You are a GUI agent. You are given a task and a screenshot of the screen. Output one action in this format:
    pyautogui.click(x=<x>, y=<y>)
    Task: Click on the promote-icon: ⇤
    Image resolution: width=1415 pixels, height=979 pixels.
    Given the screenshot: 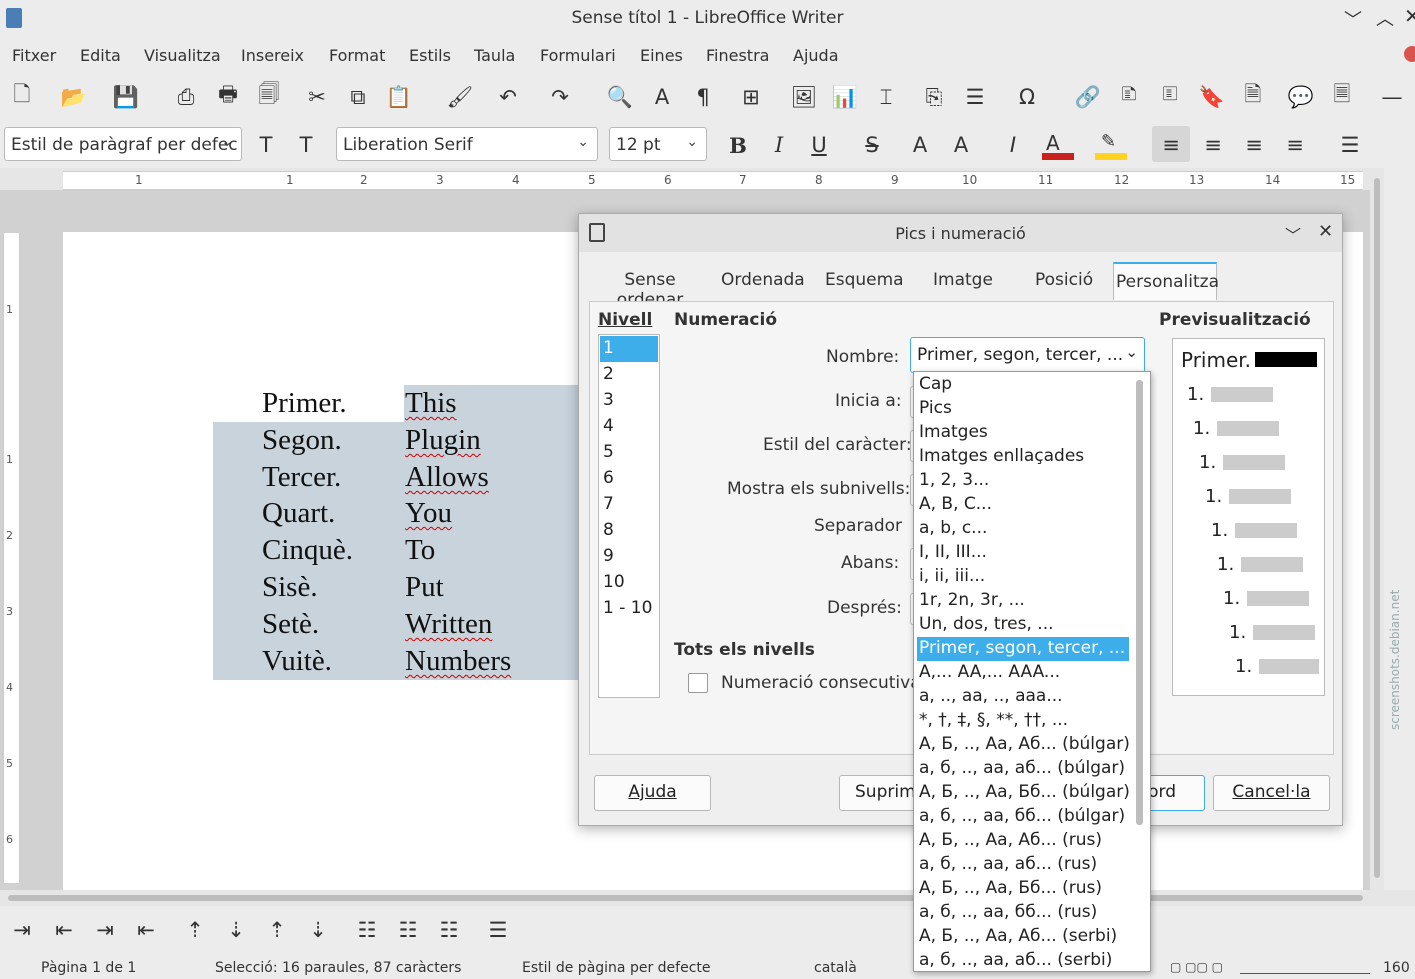 What is the action you would take?
    pyautogui.click(x=64, y=930)
    